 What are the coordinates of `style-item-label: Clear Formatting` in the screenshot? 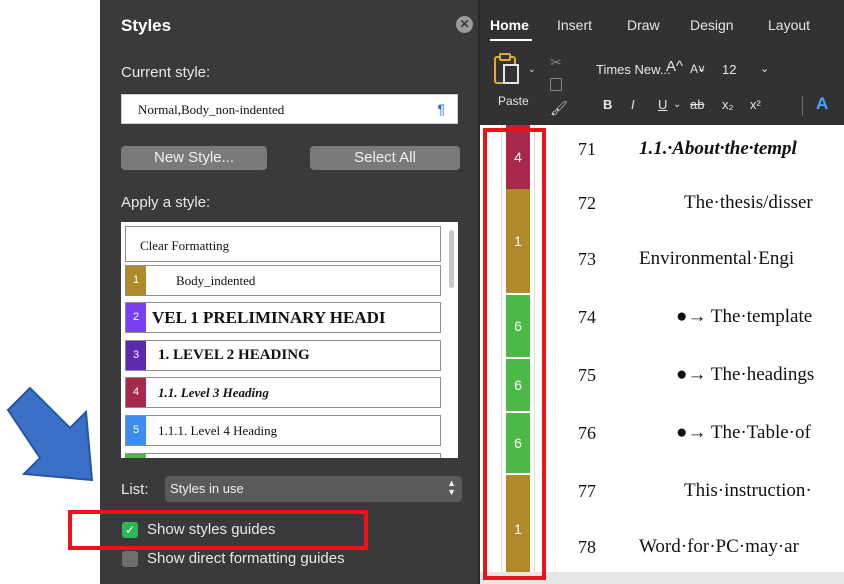 It's located at (185, 245).